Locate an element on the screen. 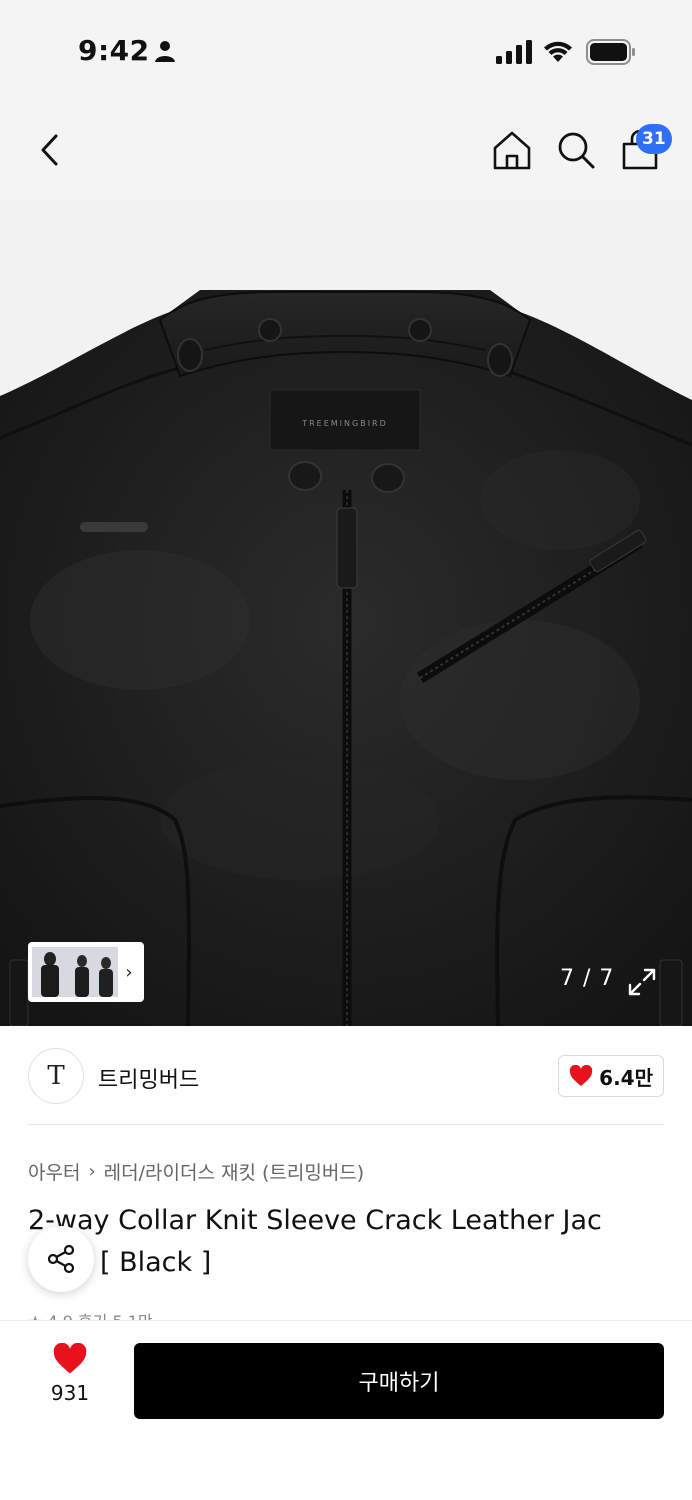  thumbnail-strip: › is located at coordinates (86, 972).